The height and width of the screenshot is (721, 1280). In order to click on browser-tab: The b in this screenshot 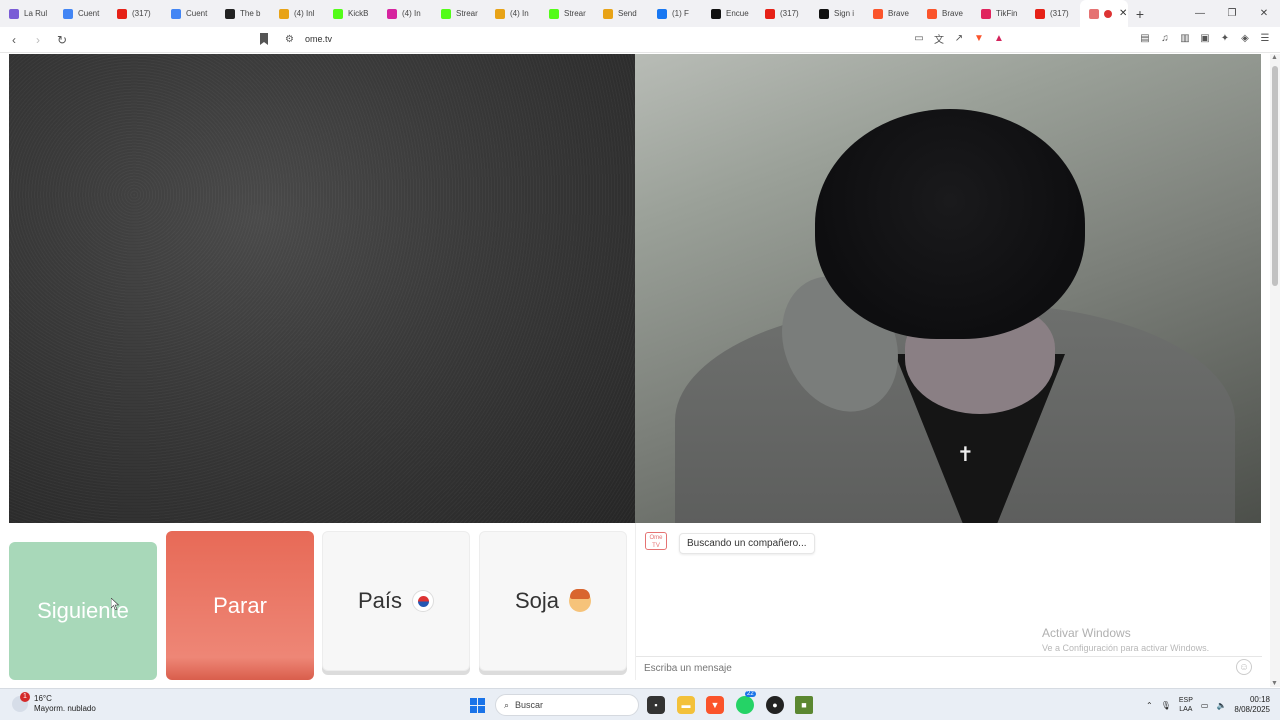, I will do `click(243, 13)`.